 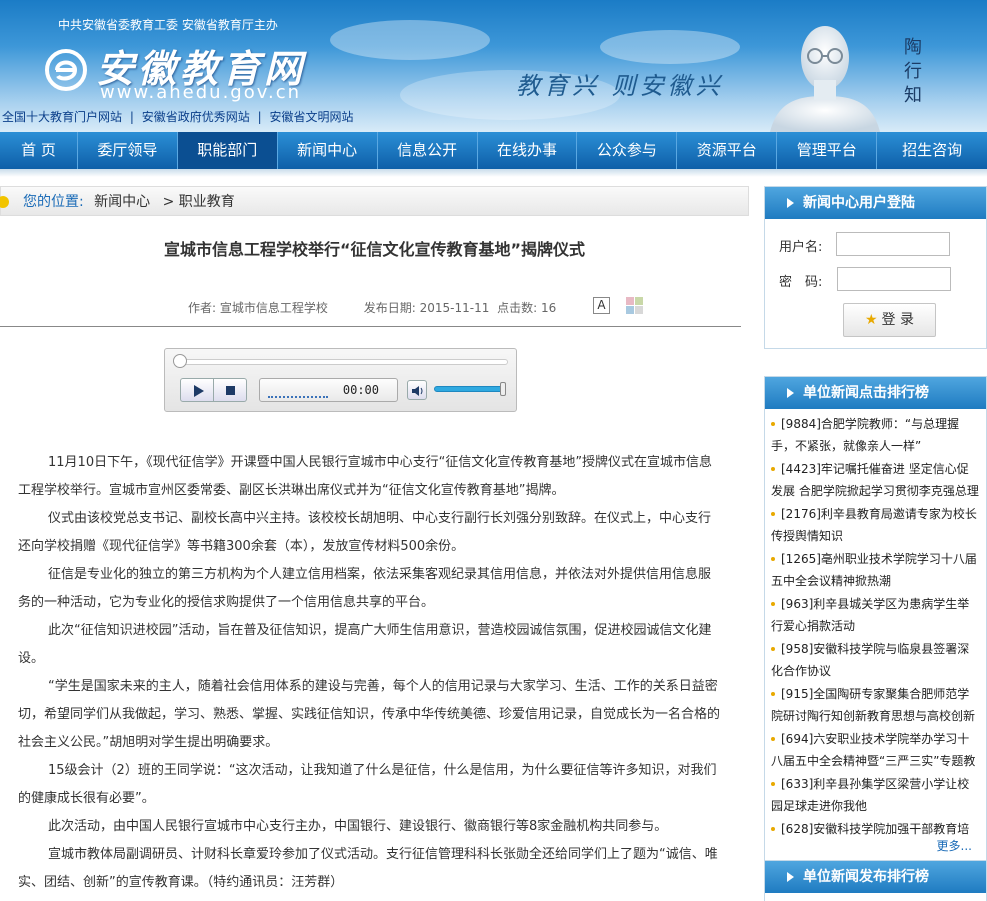 I want to click on article-title: 宣城市信息工程学校举行“征信文化宣传教育基地”揭牌仪式, so click(x=374, y=249).